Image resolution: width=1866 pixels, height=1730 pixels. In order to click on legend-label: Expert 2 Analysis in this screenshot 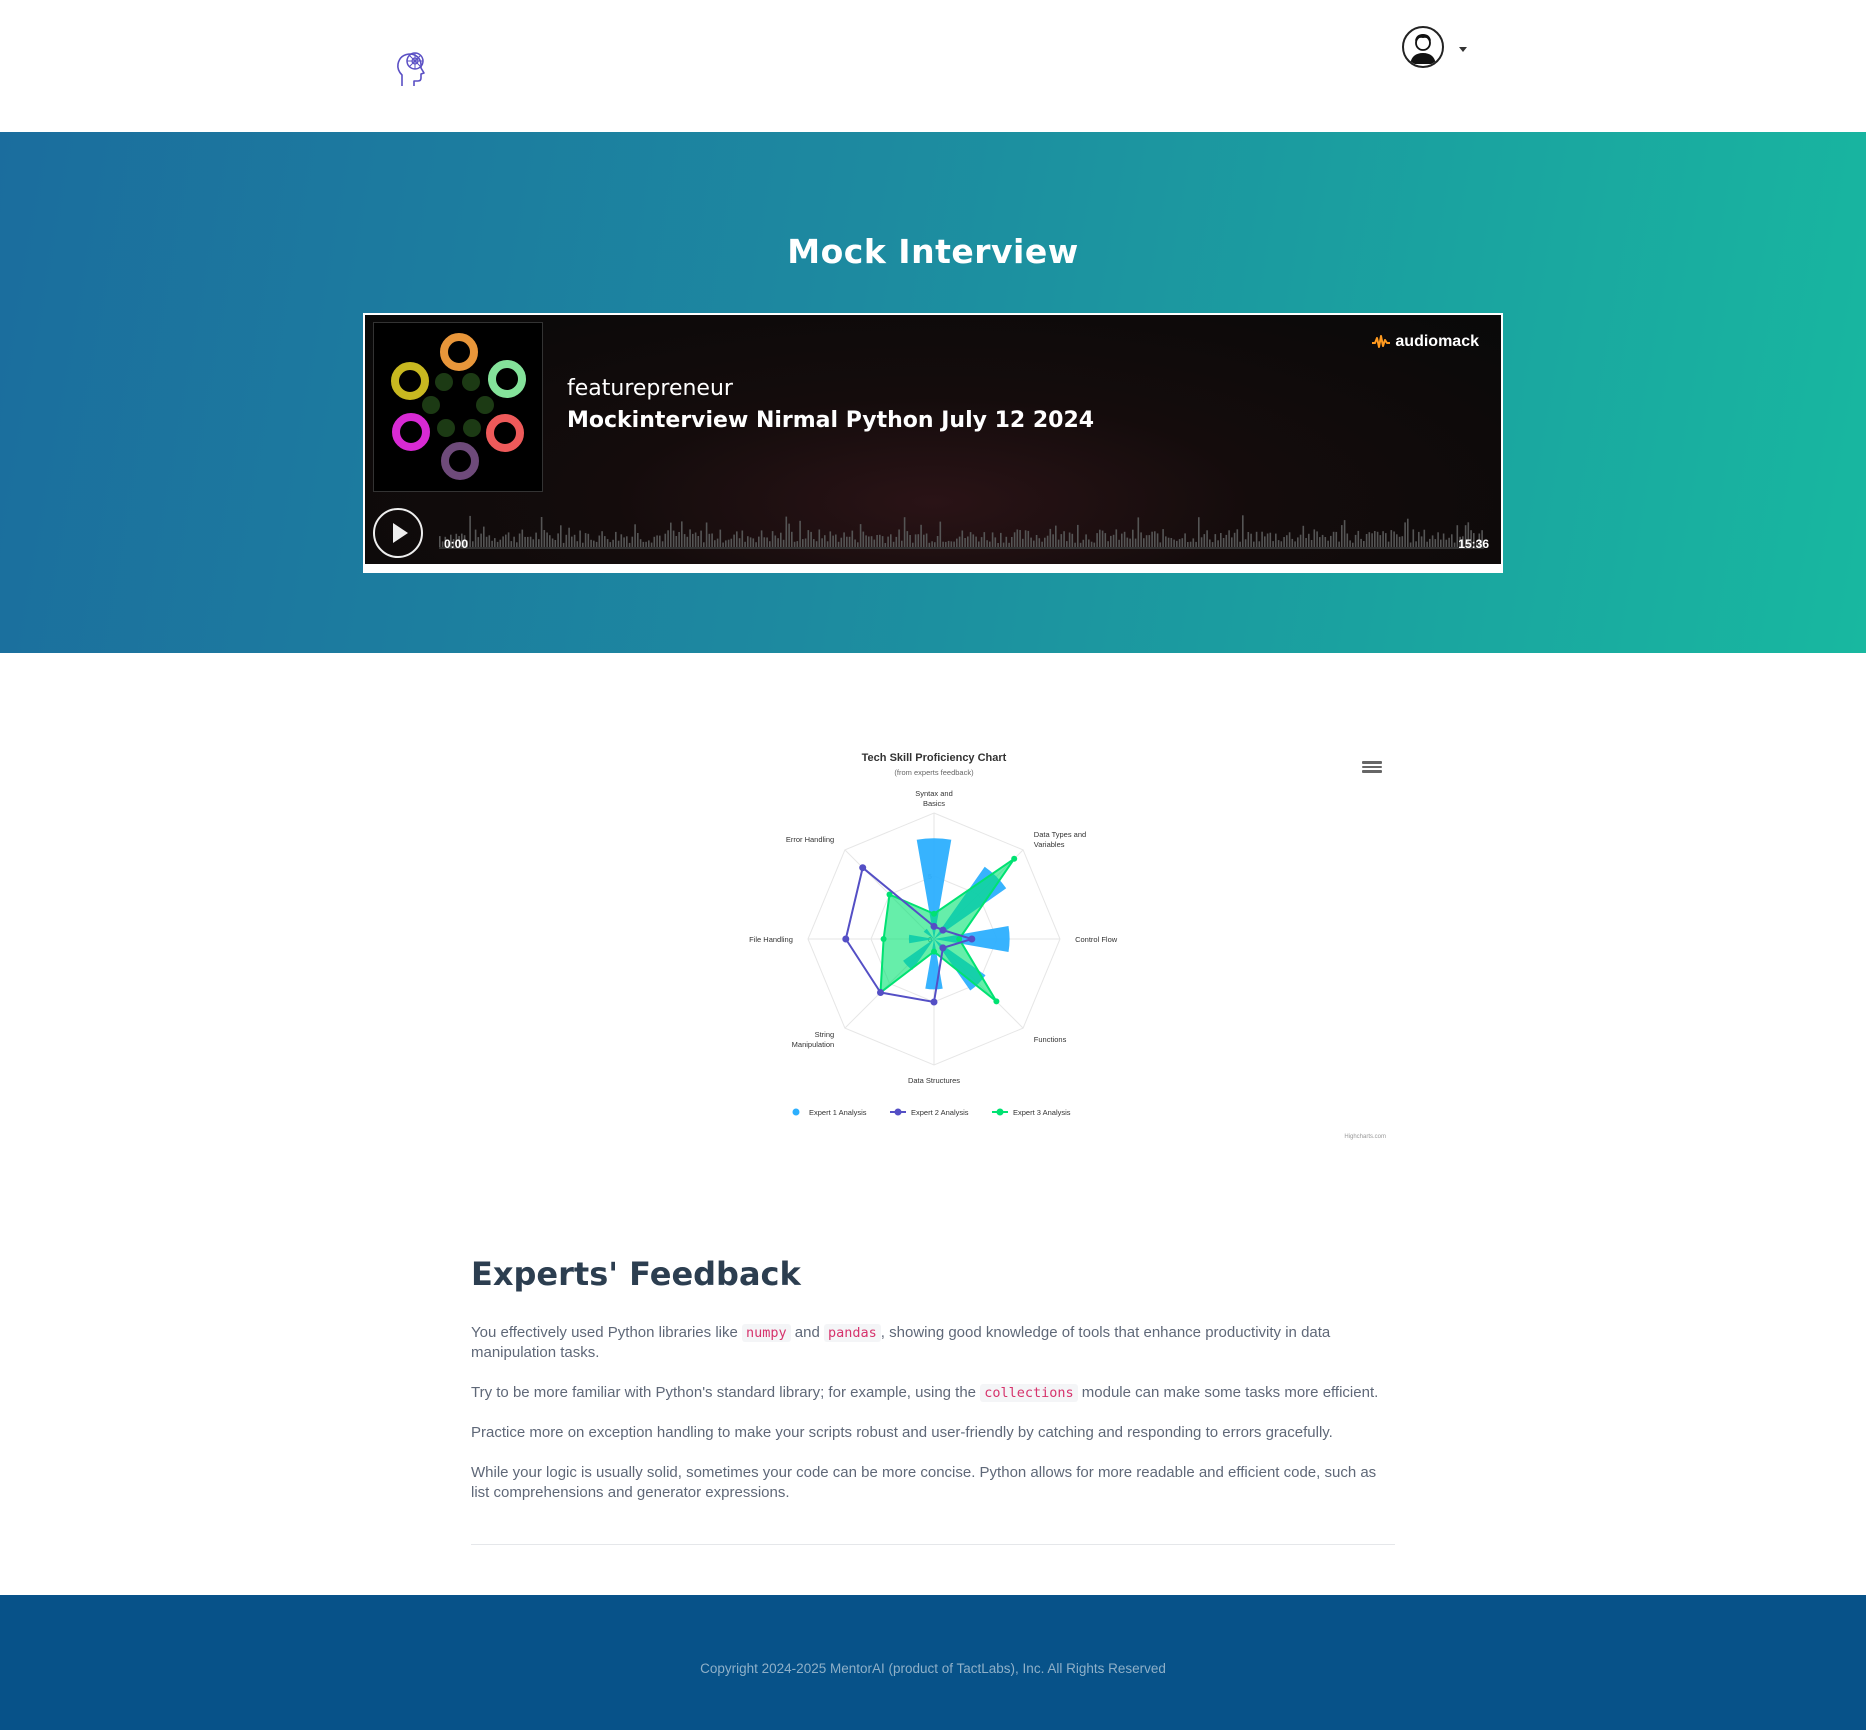, I will do `click(940, 1112)`.